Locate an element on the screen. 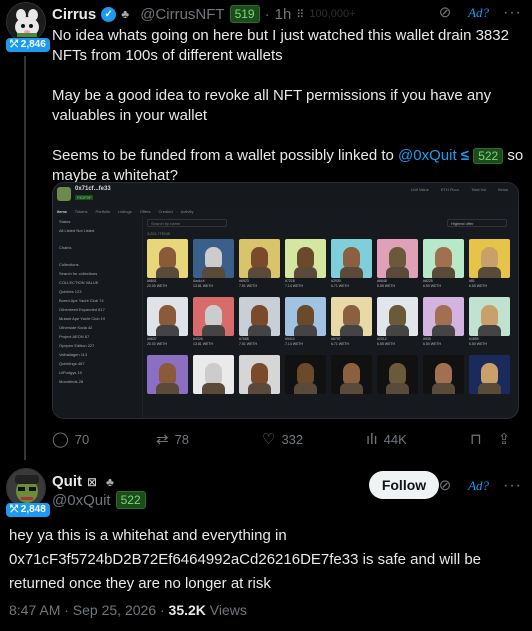 This screenshot has width=532, height=631. side-row: COLLECTION VALUE is located at coordinates (79, 282).